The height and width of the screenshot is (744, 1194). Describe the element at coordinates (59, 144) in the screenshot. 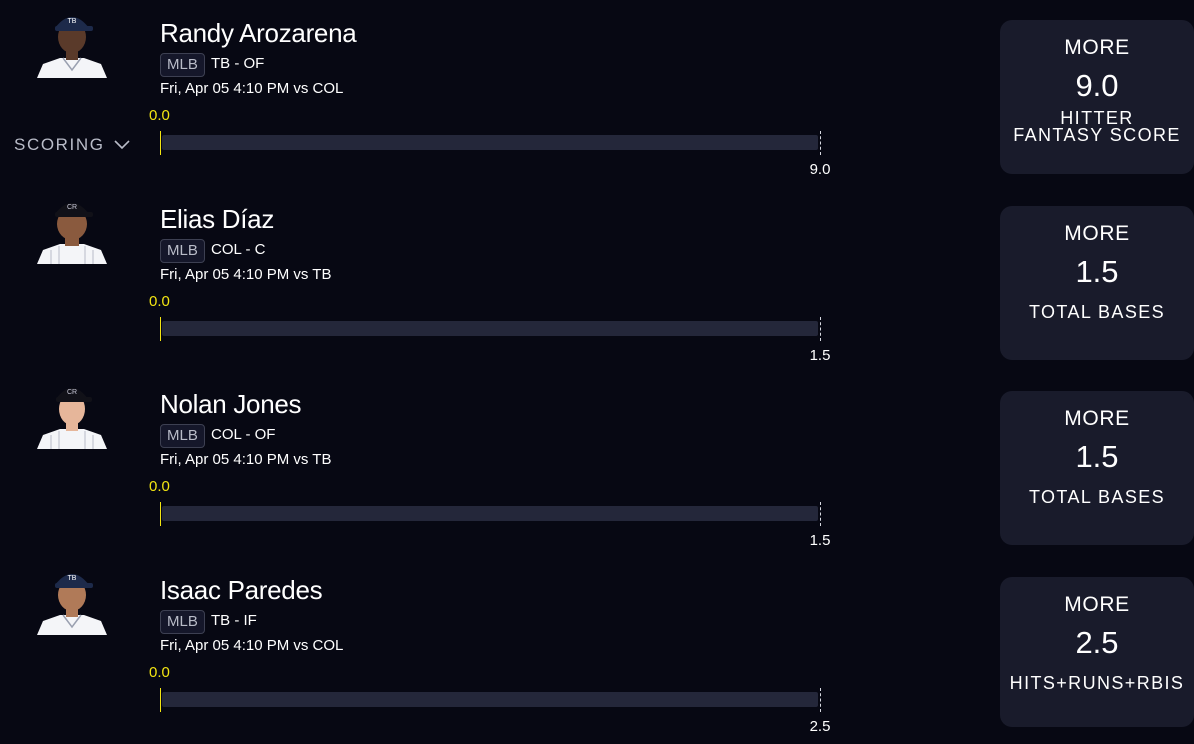

I see `scoring-label: SCORING` at that location.